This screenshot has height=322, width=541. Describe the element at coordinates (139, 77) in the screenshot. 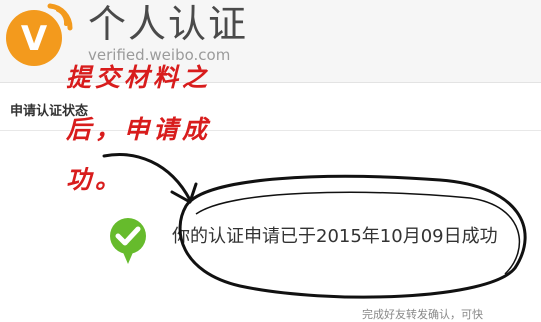

I see `annotation-line-1: 提交材料之` at that location.